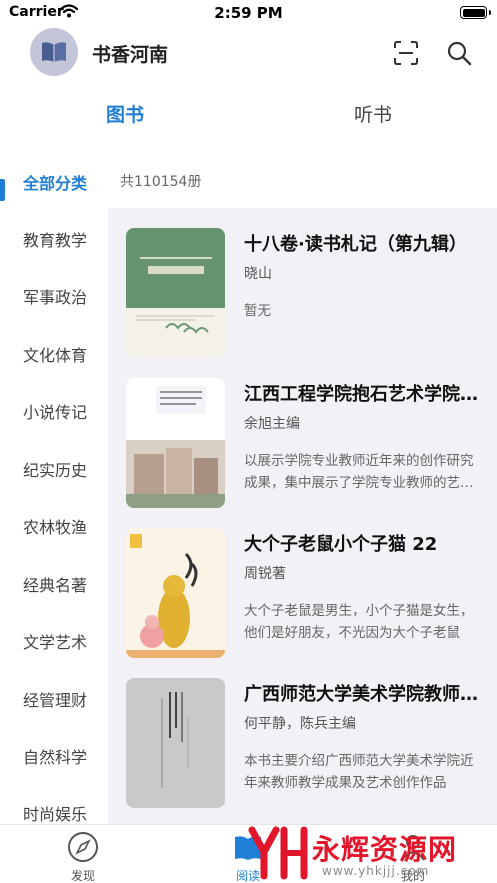 This screenshot has width=497, height=883. I want to click on category-item-all: 全部分类, so click(54, 180).